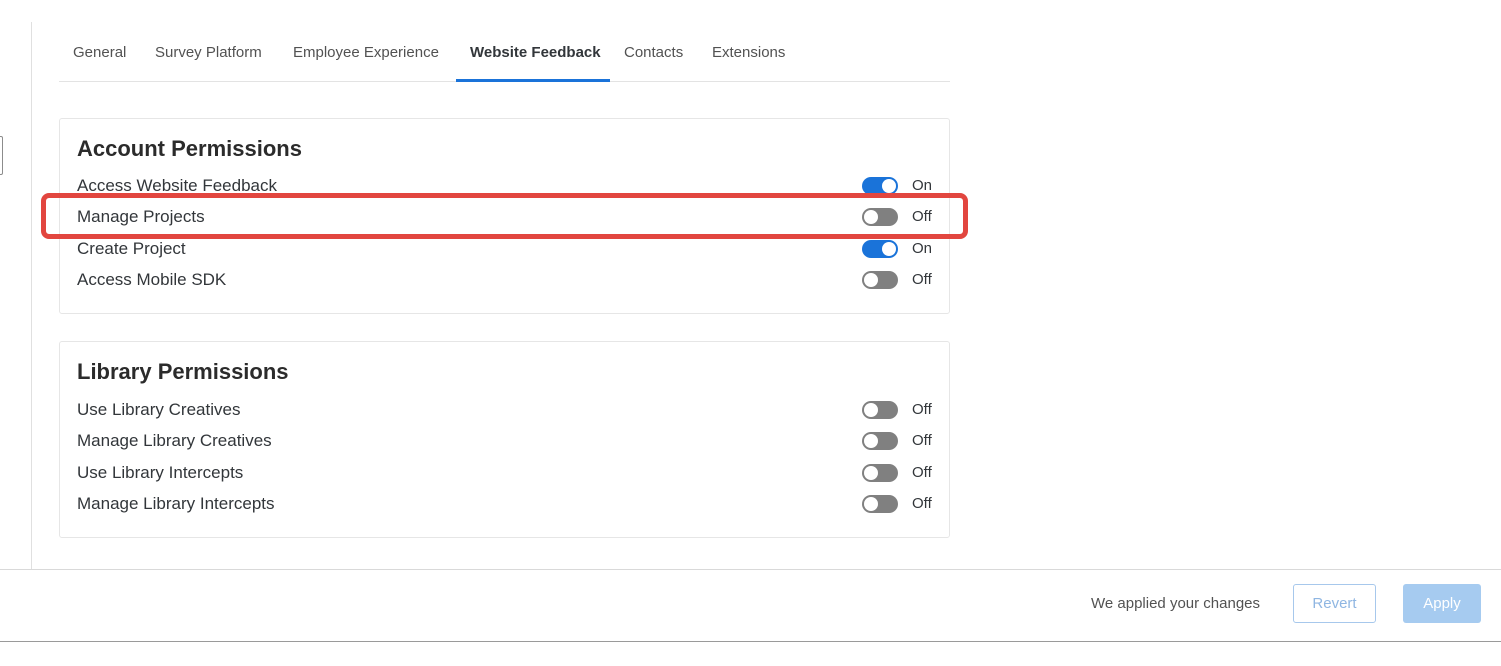 The height and width of the screenshot is (666, 1501). I want to click on apply-button: Apply, so click(1442, 603).